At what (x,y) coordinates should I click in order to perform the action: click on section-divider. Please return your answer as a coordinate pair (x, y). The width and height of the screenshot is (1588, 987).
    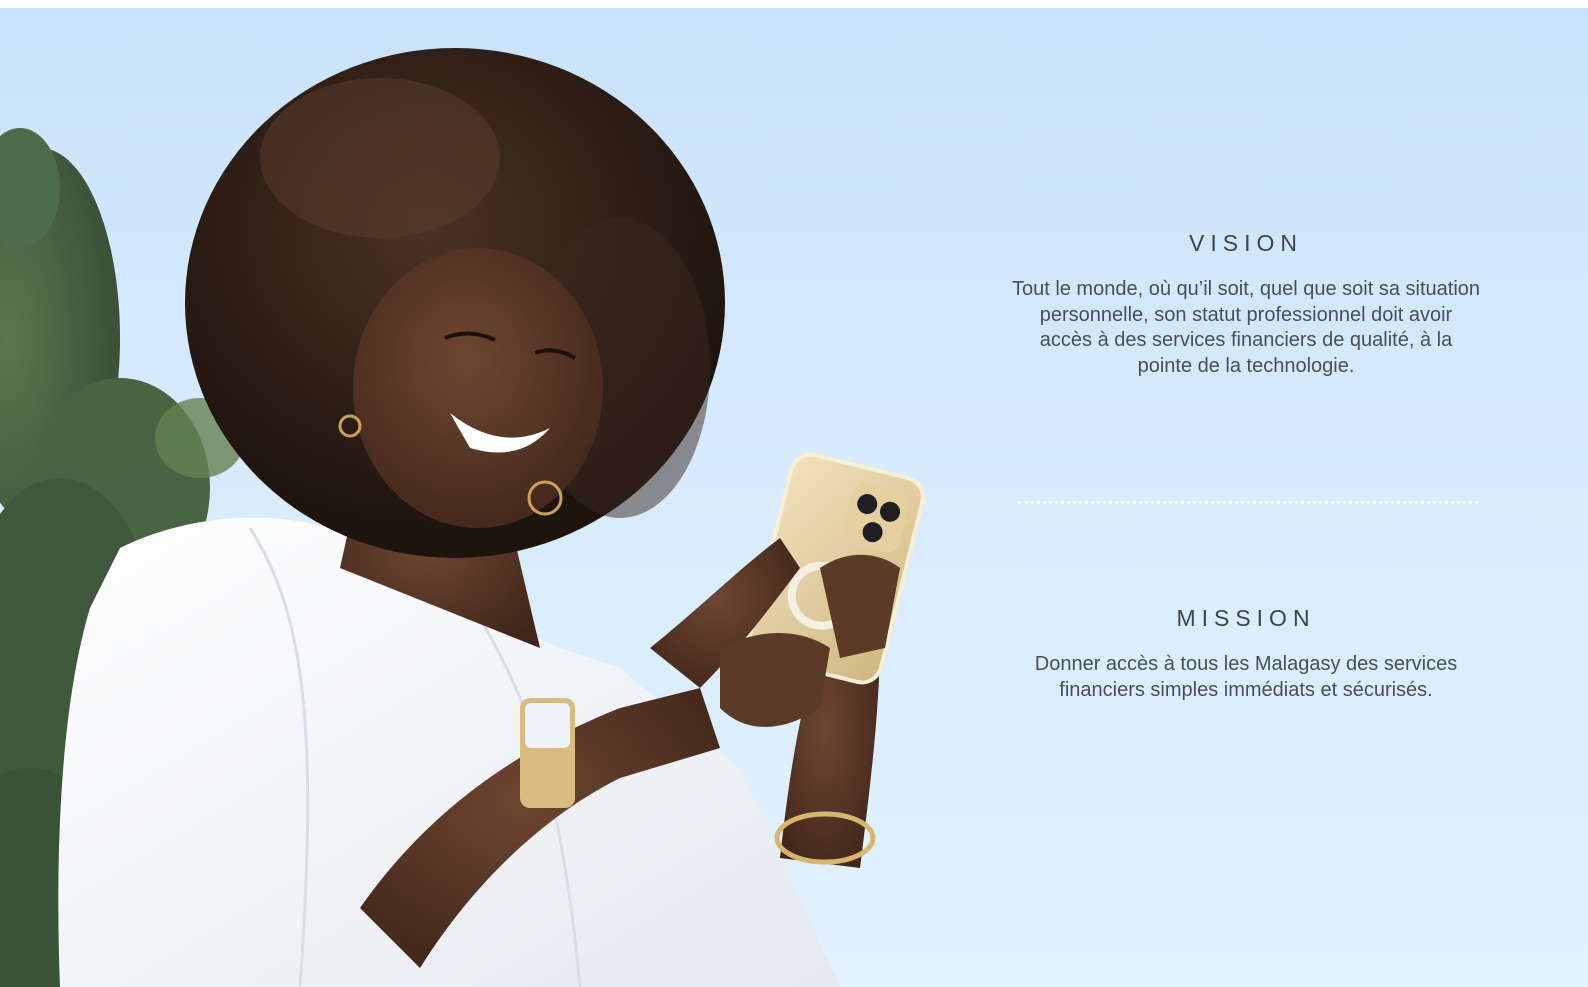
    Looking at the image, I should click on (1248, 502).